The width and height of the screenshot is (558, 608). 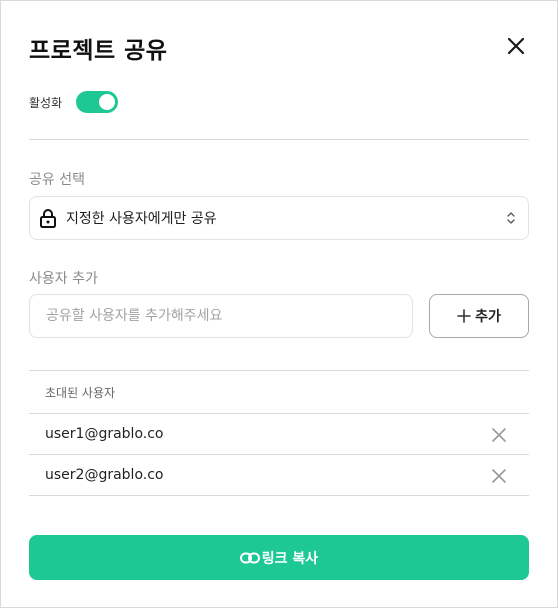 I want to click on copy-link-label: 링크 복사, so click(x=290, y=558).